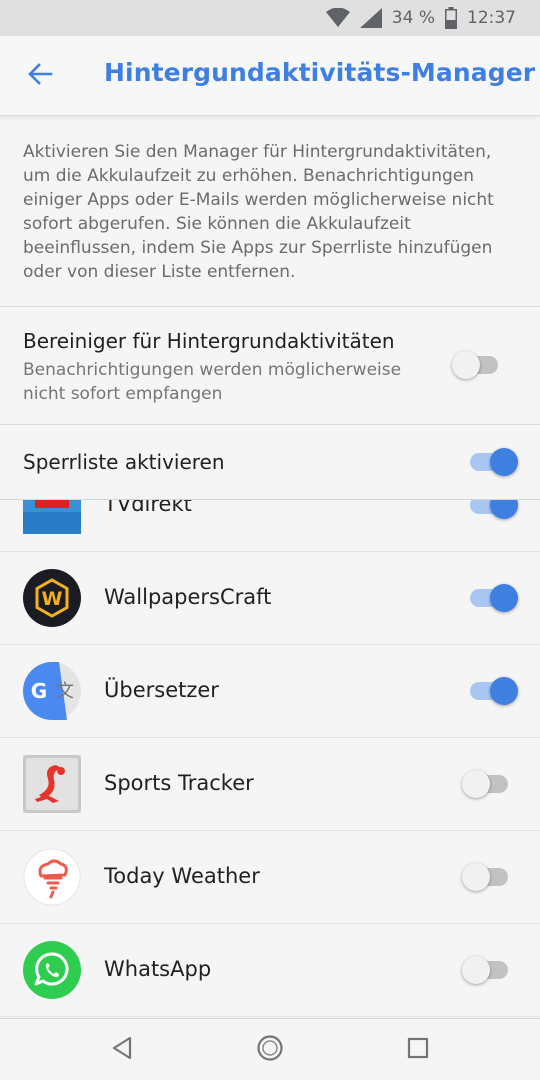 This screenshot has height=1080, width=540. What do you see at coordinates (182, 876) in the screenshot?
I see `app-name: Today Weather` at bounding box center [182, 876].